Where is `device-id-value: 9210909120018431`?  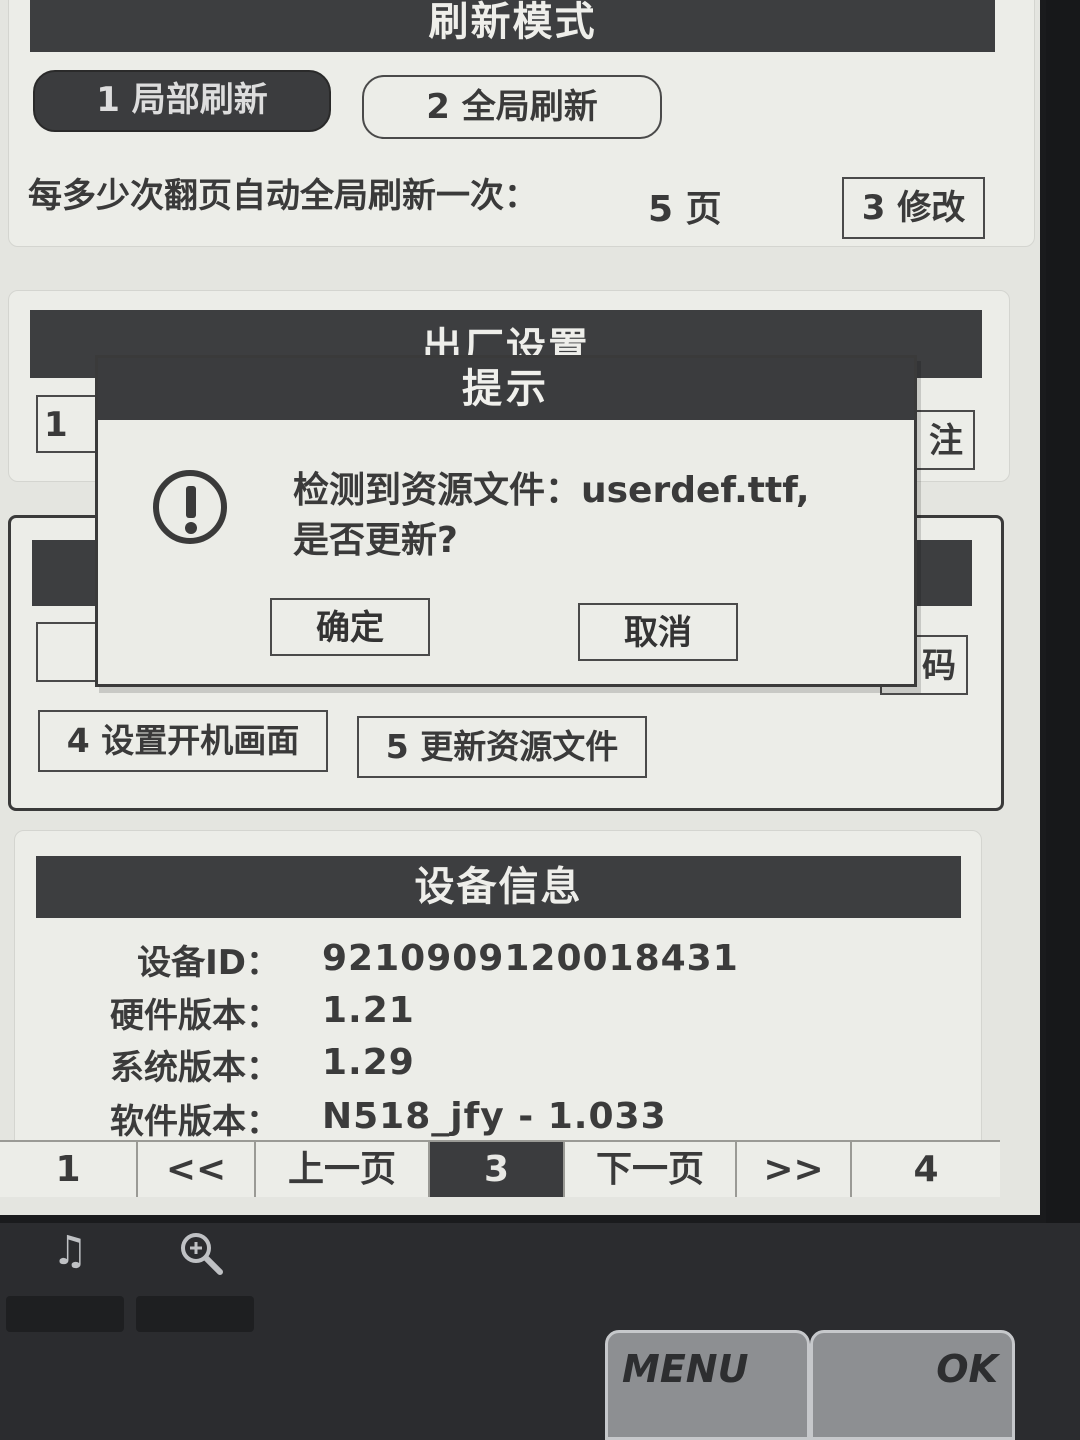
device-id-value: 9210909120018431 is located at coordinates (530, 958).